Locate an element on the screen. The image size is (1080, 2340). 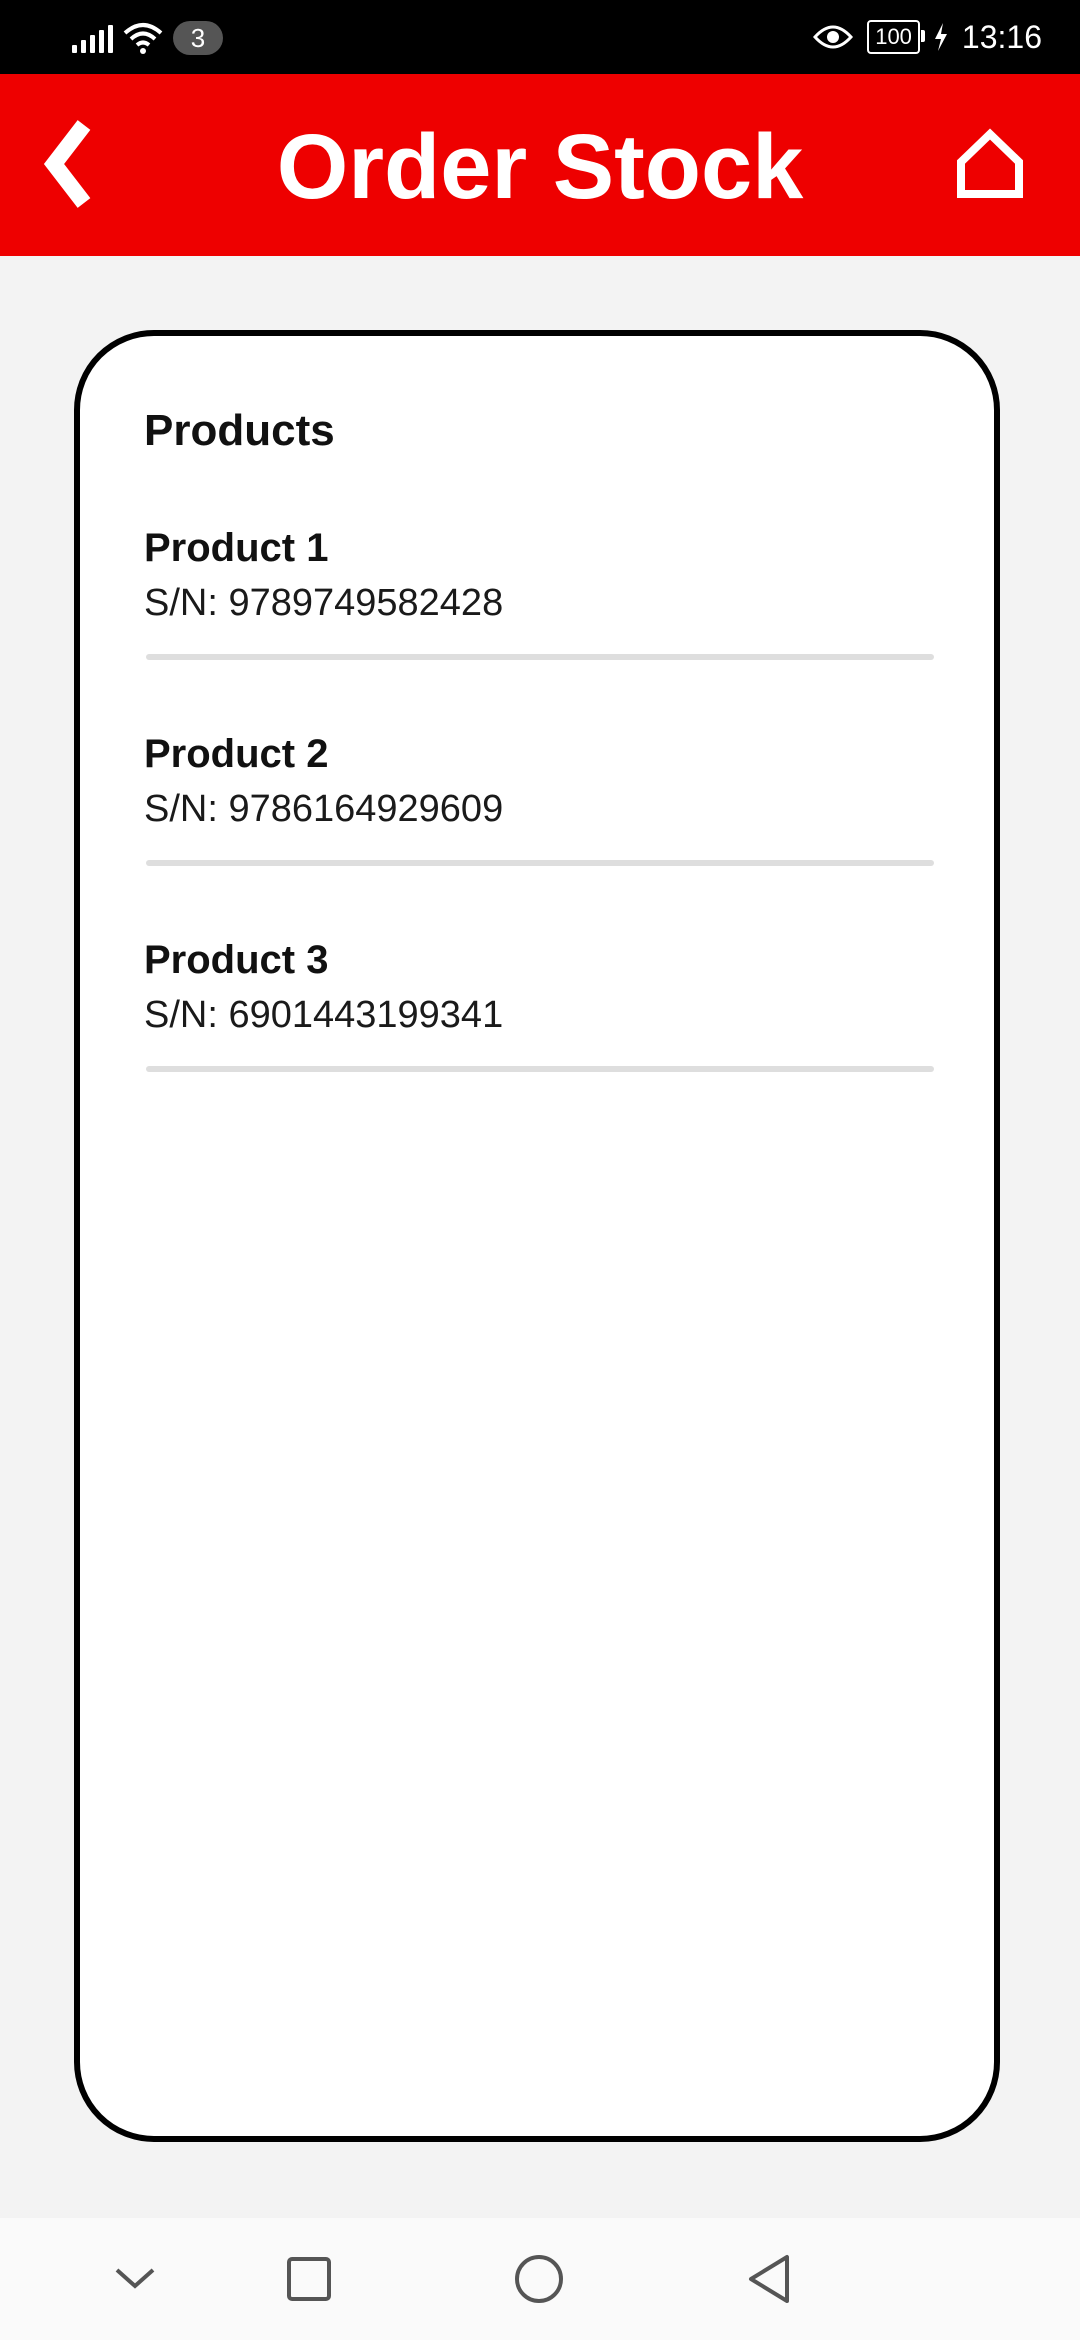
nav-recent-button is located at coordinates (309, 2279).